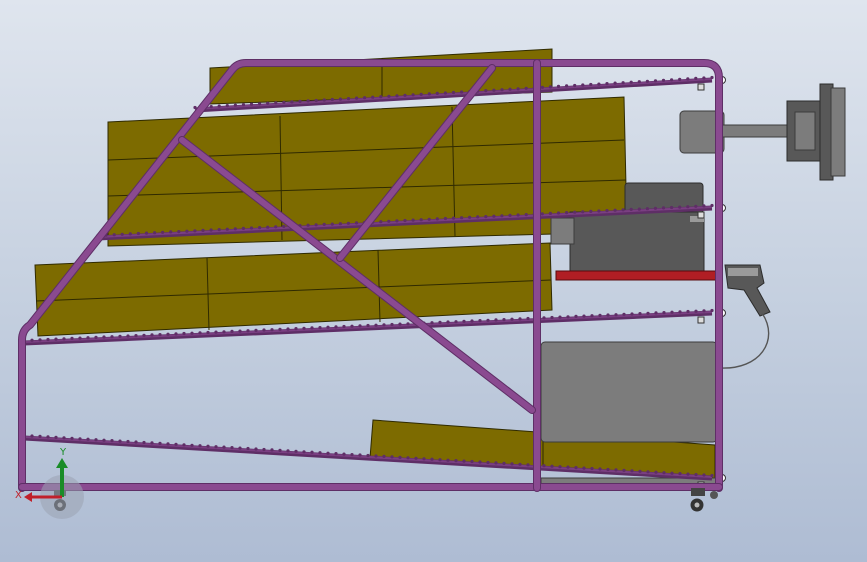 The width and height of the screenshot is (867, 562). I want to click on rail-end-clip, so click(701, 87).